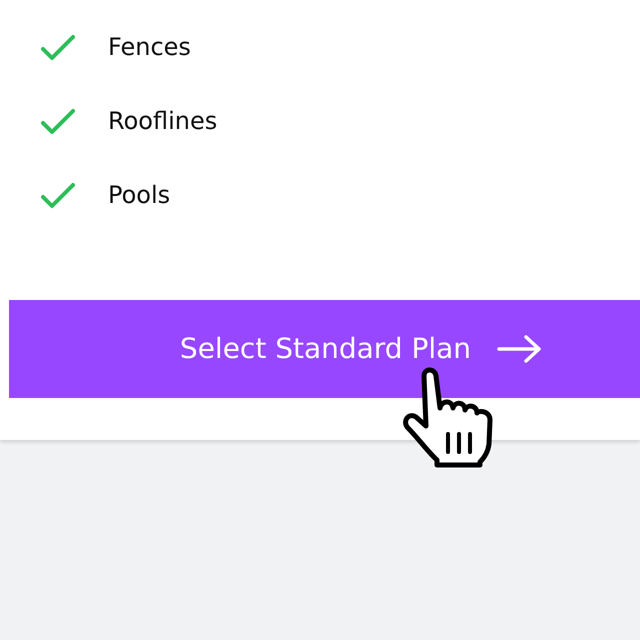 Image resolution: width=640 pixels, height=640 pixels. I want to click on feature-label: Fences, so click(149, 47).